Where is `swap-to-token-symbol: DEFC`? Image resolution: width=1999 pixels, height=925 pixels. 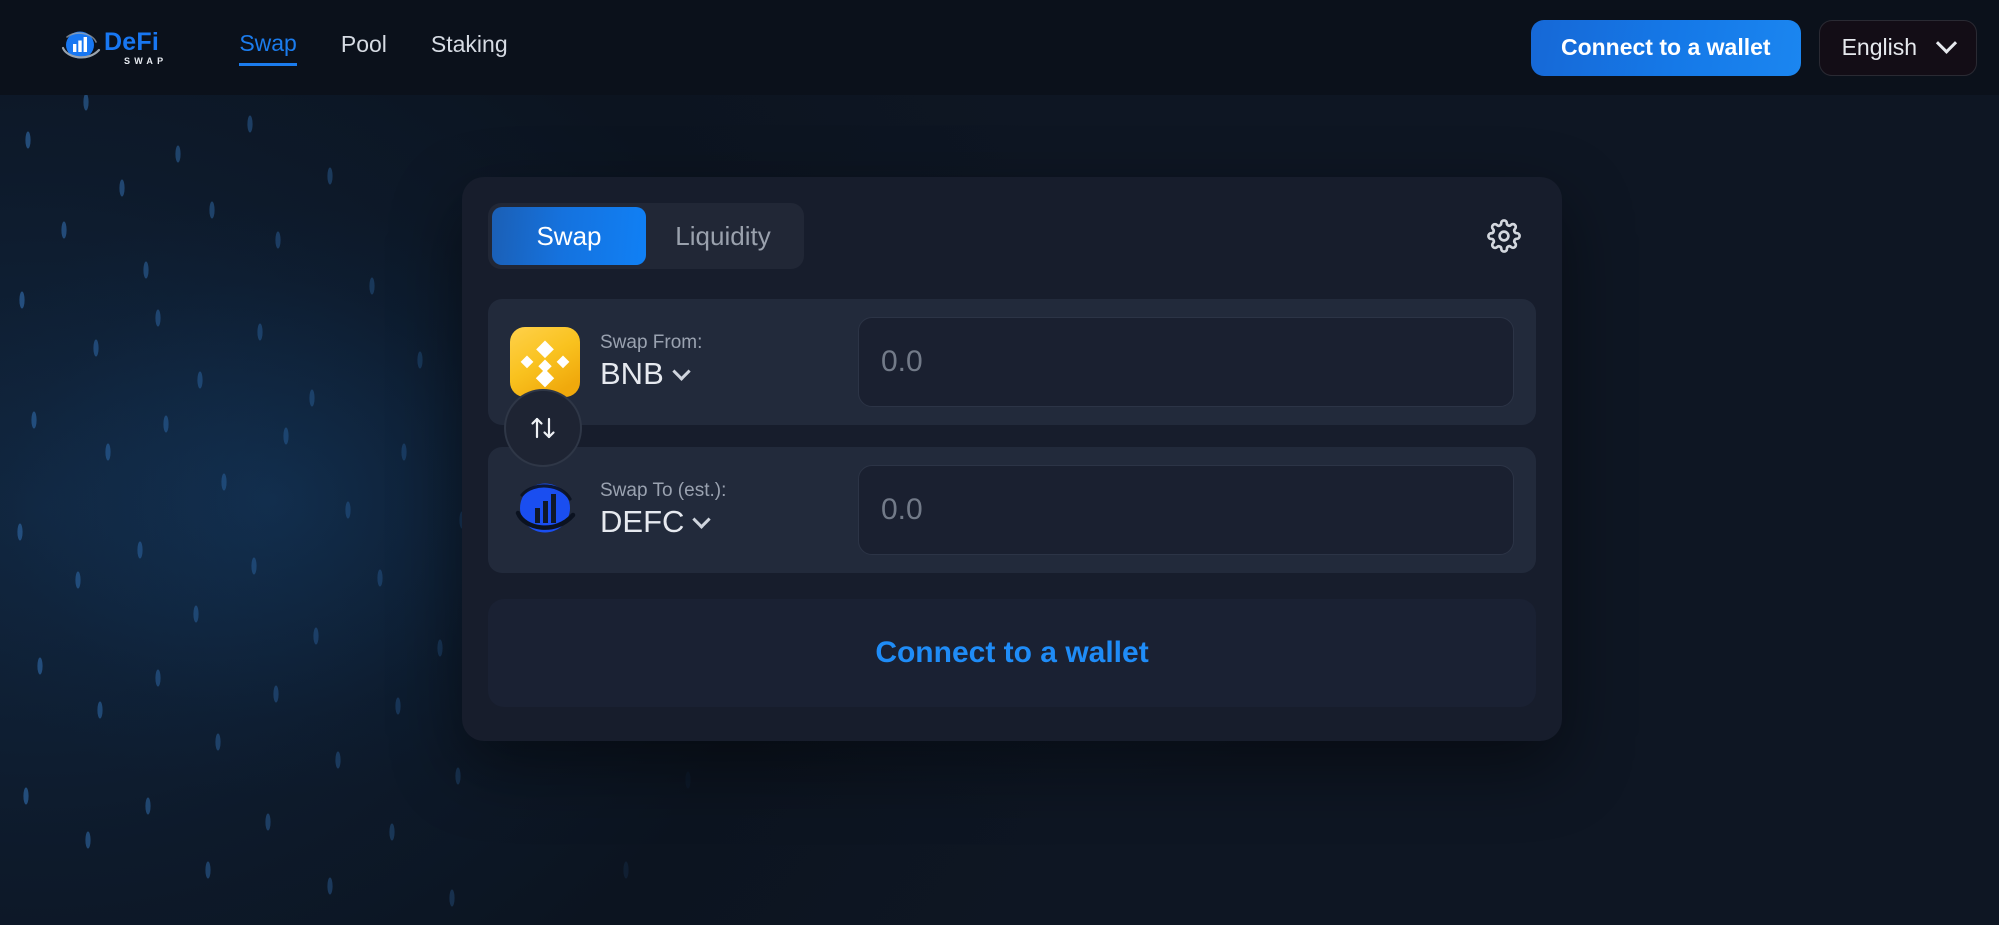
swap-to-token-symbol: DEFC is located at coordinates (642, 521).